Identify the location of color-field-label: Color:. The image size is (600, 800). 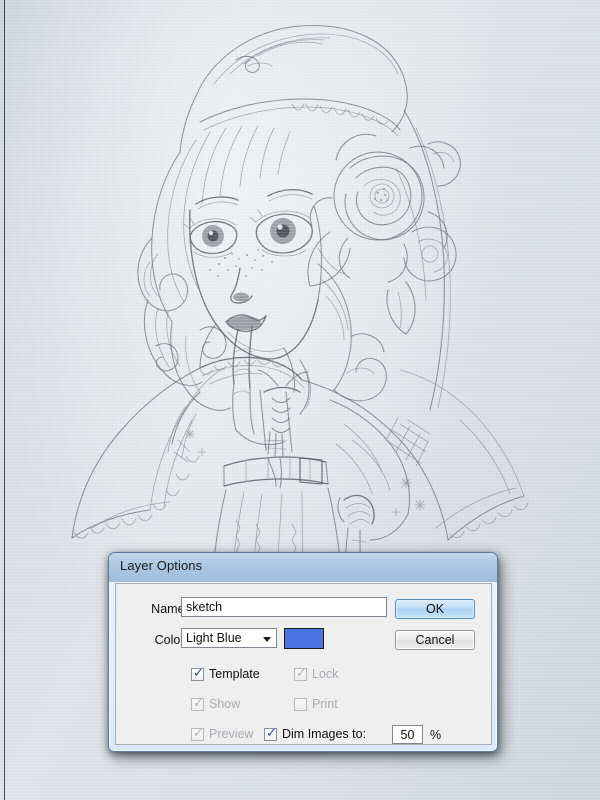
(171, 640).